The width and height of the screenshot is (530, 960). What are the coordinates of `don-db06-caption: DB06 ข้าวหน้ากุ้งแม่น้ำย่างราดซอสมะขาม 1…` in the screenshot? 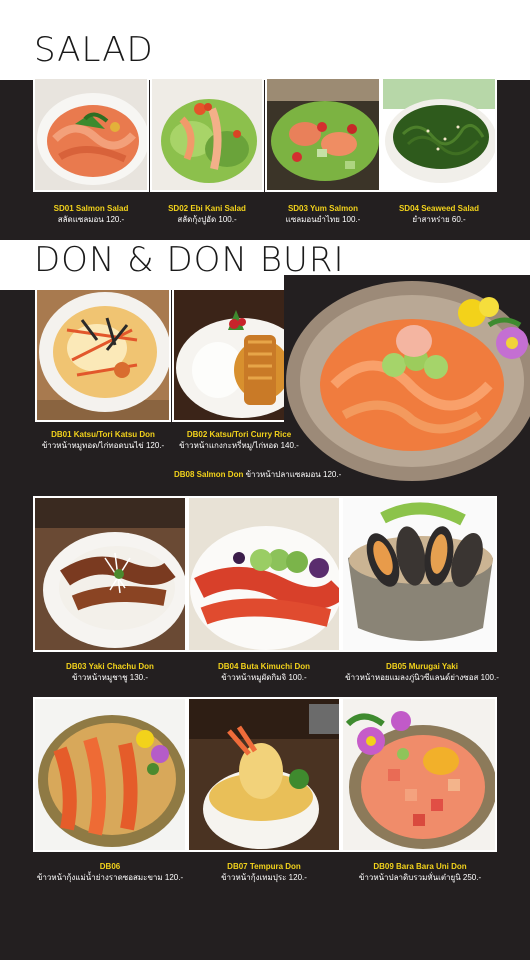 It's located at (110, 872).